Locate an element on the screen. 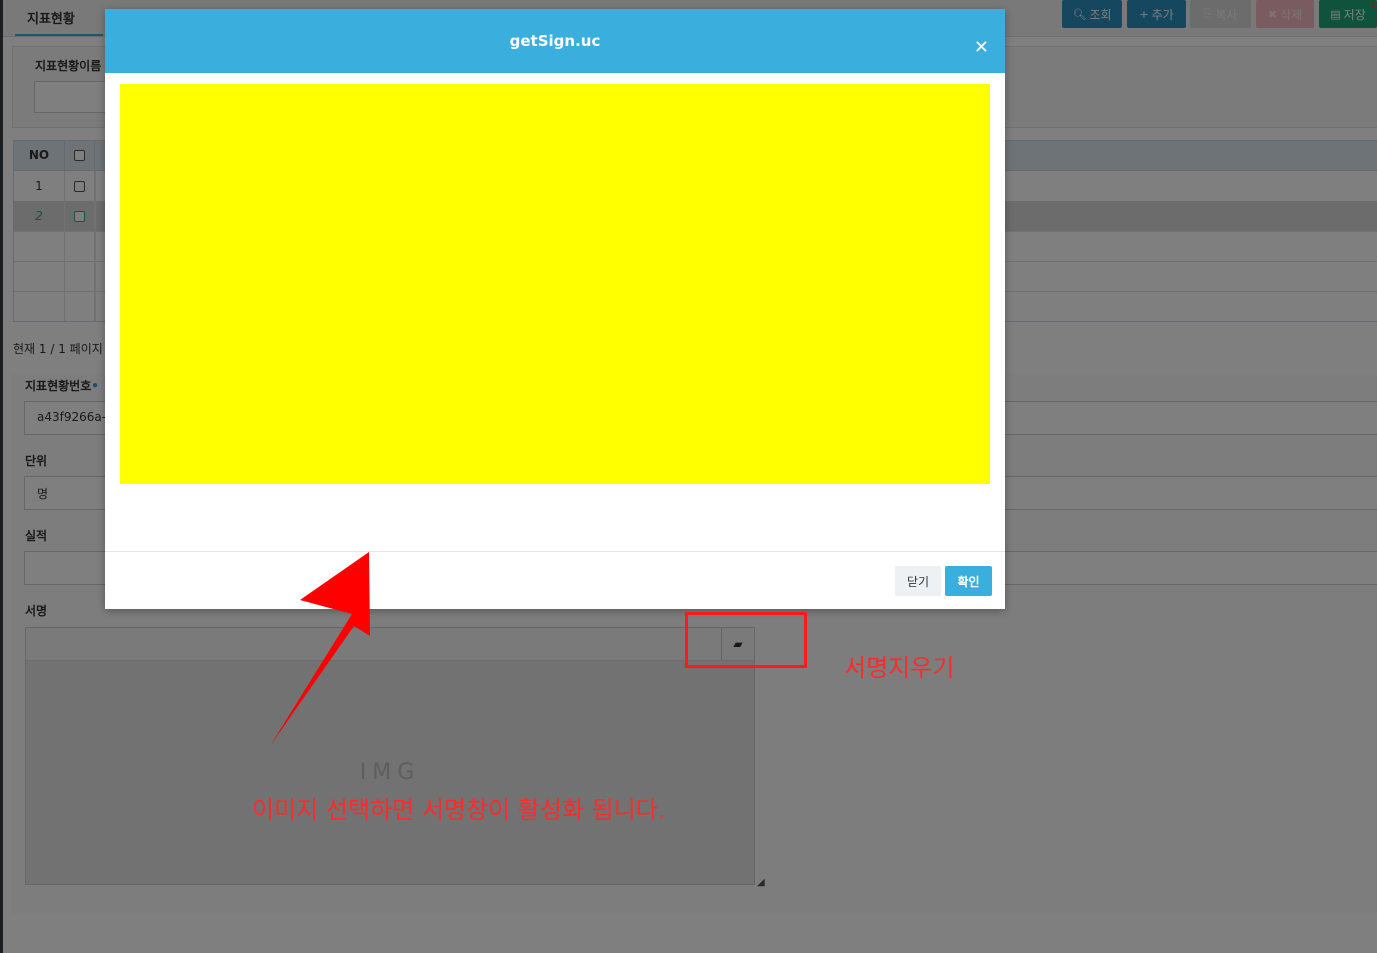 The image size is (1377, 953). modal-title: getSign.uc is located at coordinates (555, 41).